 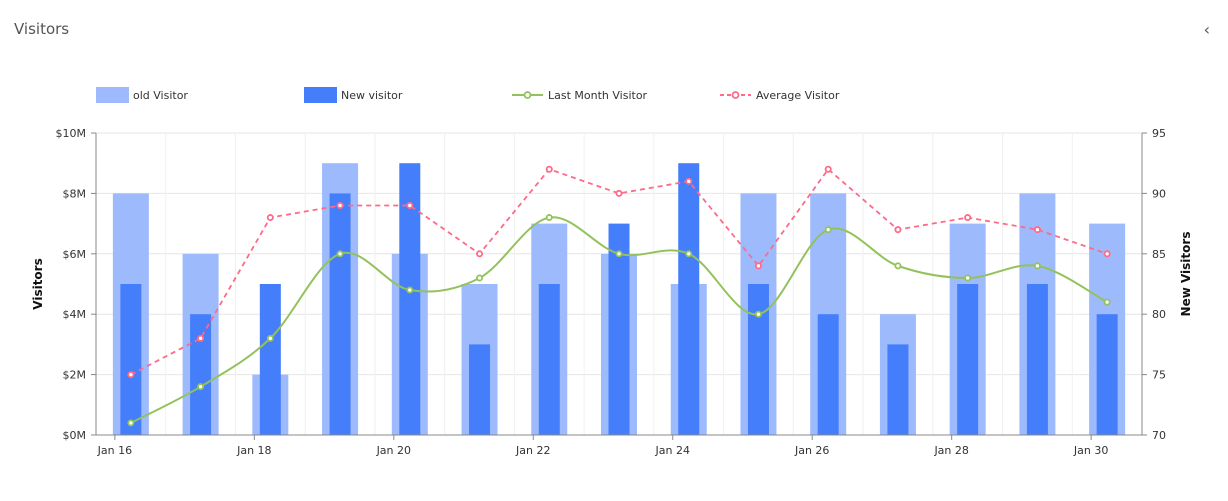 I want to click on y-left-axis-title: Visitors, so click(x=38, y=284).